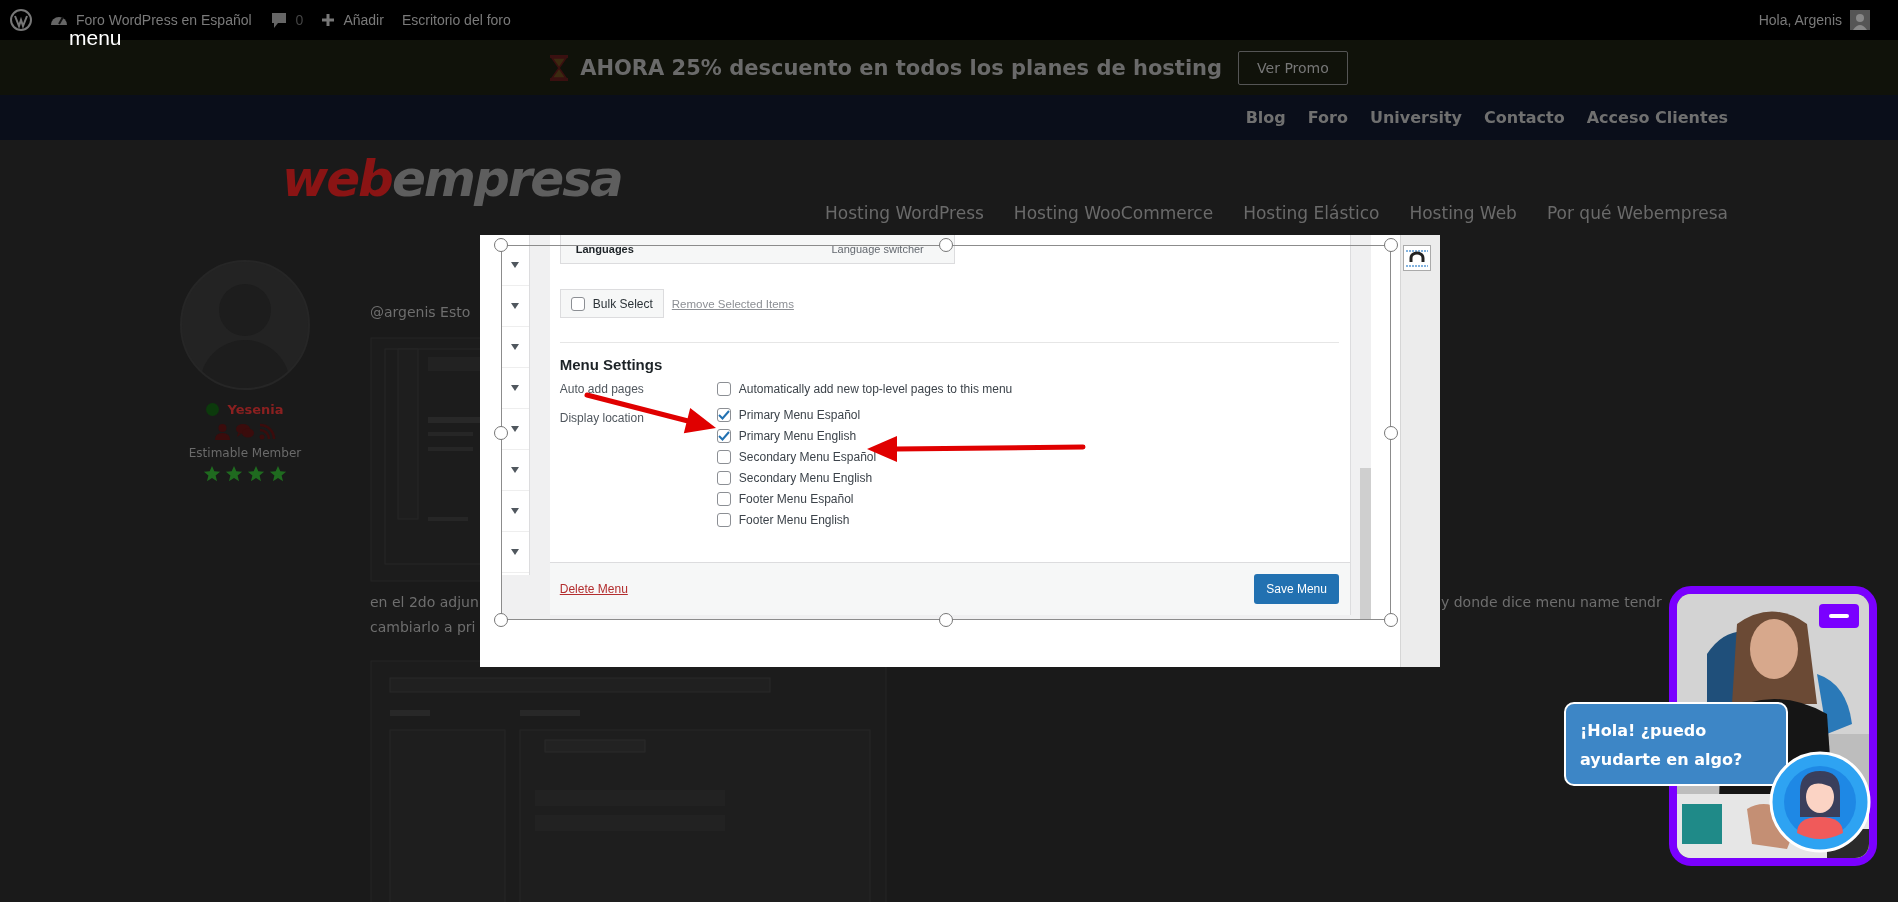  I want to click on checkbox-label: Primary Menu English, so click(797, 436).